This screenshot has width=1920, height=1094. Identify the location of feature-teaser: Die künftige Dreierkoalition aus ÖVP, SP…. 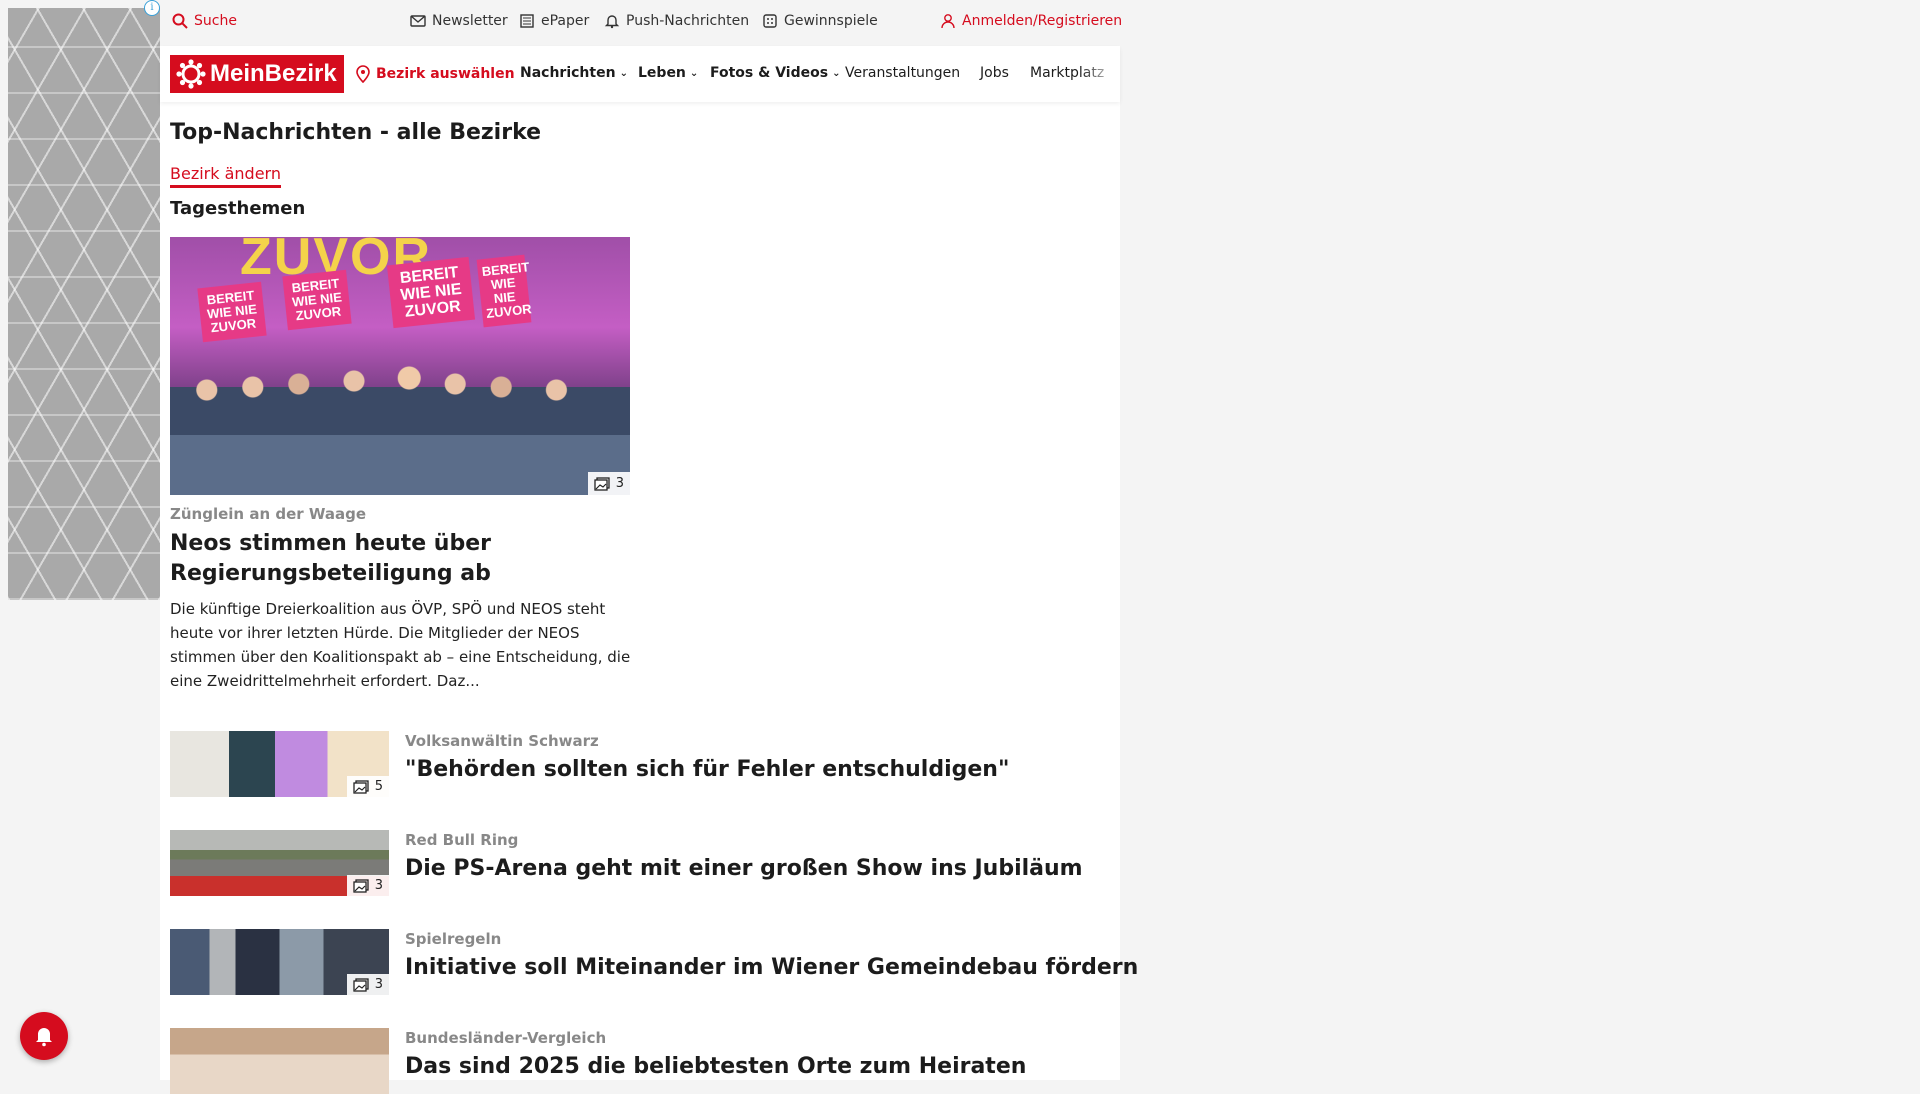
(405, 645).